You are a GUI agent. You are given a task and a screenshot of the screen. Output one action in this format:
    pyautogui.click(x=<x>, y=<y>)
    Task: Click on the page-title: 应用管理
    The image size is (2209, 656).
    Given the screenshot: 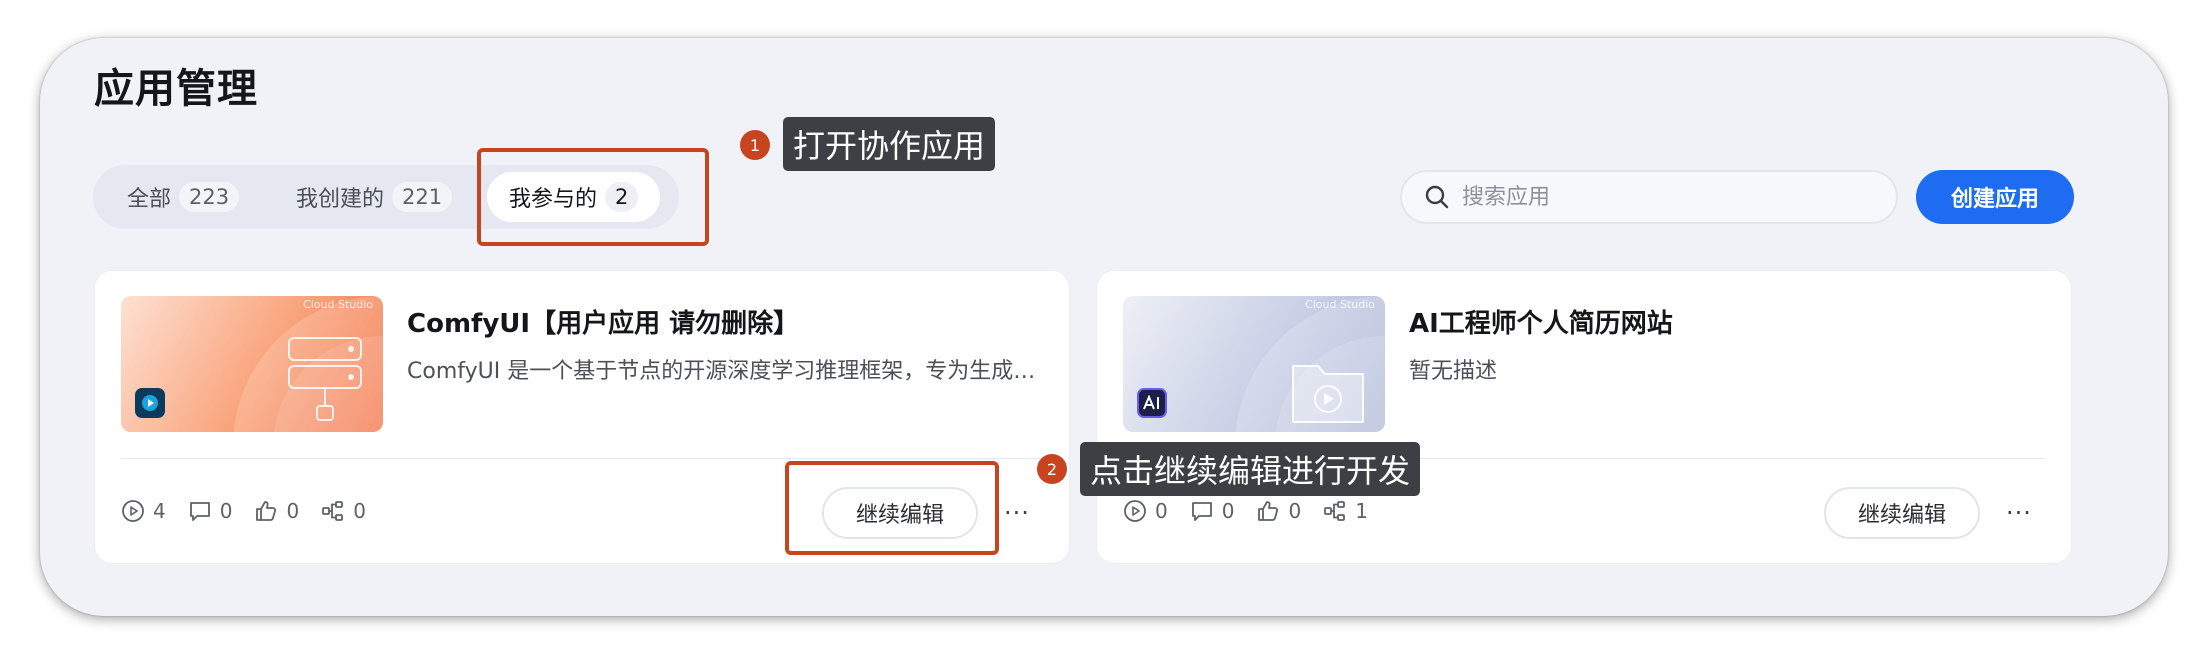 What is the action you would take?
    pyautogui.click(x=176, y=89)
    